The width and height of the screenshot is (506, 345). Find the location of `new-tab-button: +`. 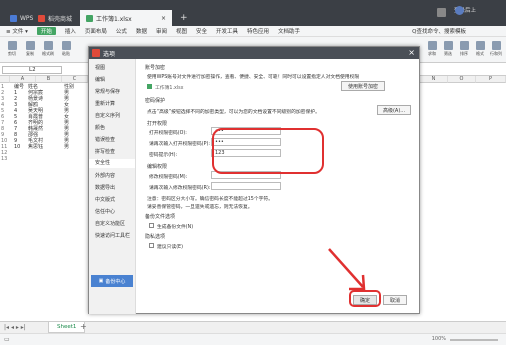

new-tab-button: + is located at coordinates (184, 18).